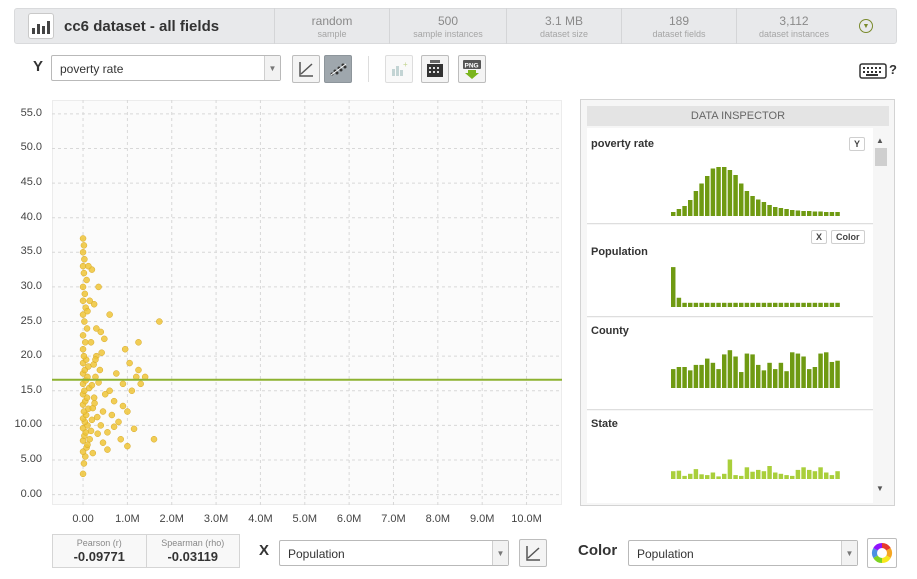 The height and width of the screenshot is (579, 917). Describe the element at coordinates (874, 73) in the screenshot. I see `keyboard-shortcuts-icon` at that location.